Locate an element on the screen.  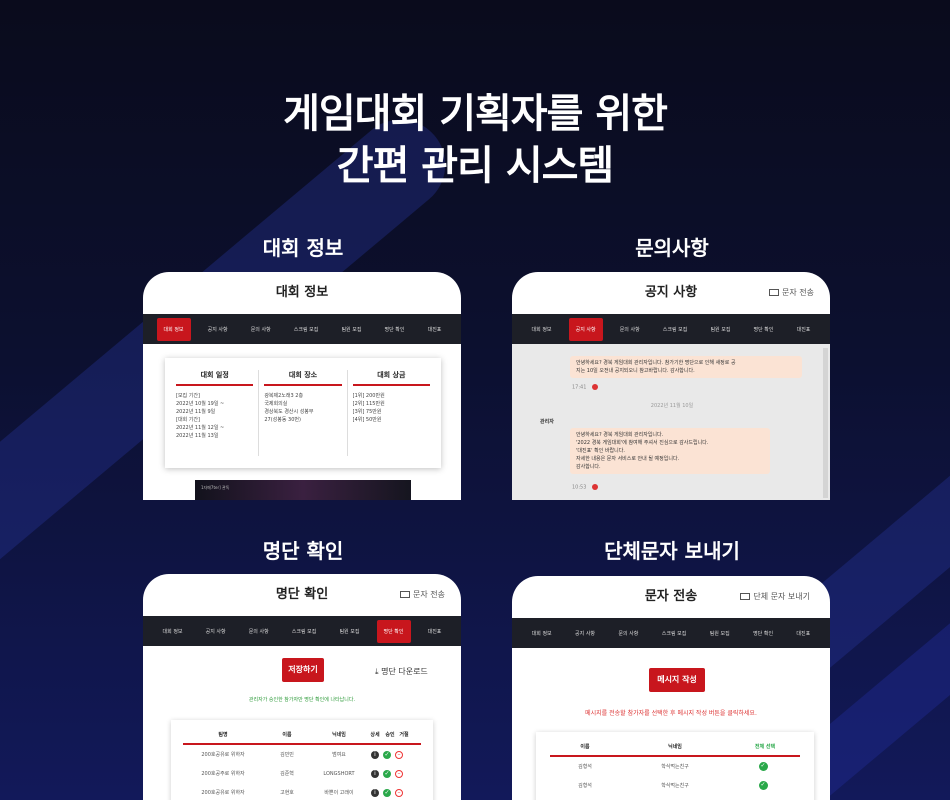
nav-bar: 대회 정보 공지 사항 문의 사항 스크림 모집 팀원 모집 명단 확인 대진표 is located at coordinates (302, 329).